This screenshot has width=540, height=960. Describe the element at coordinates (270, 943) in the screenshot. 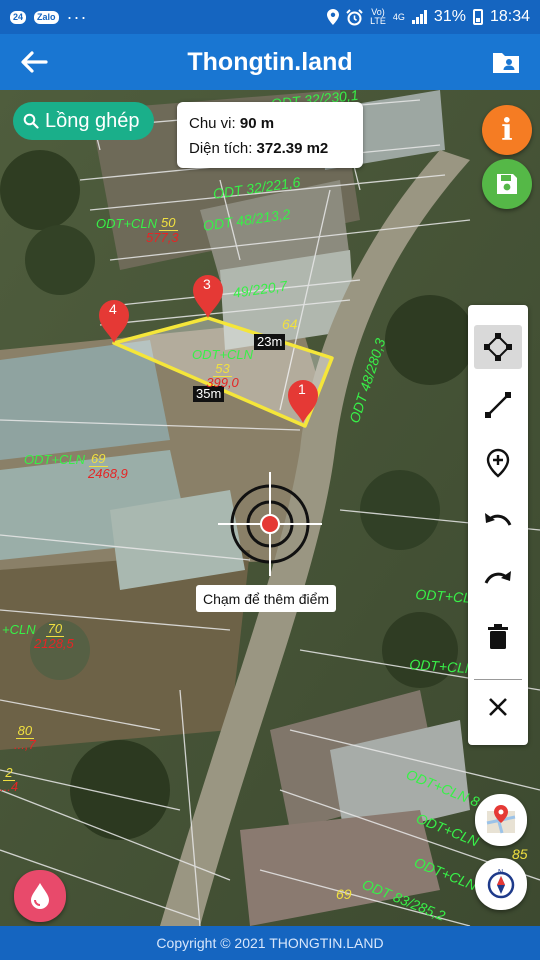

I see `copyright-footer: Copyright © 2021 THONGTIN.LAND` at that location.